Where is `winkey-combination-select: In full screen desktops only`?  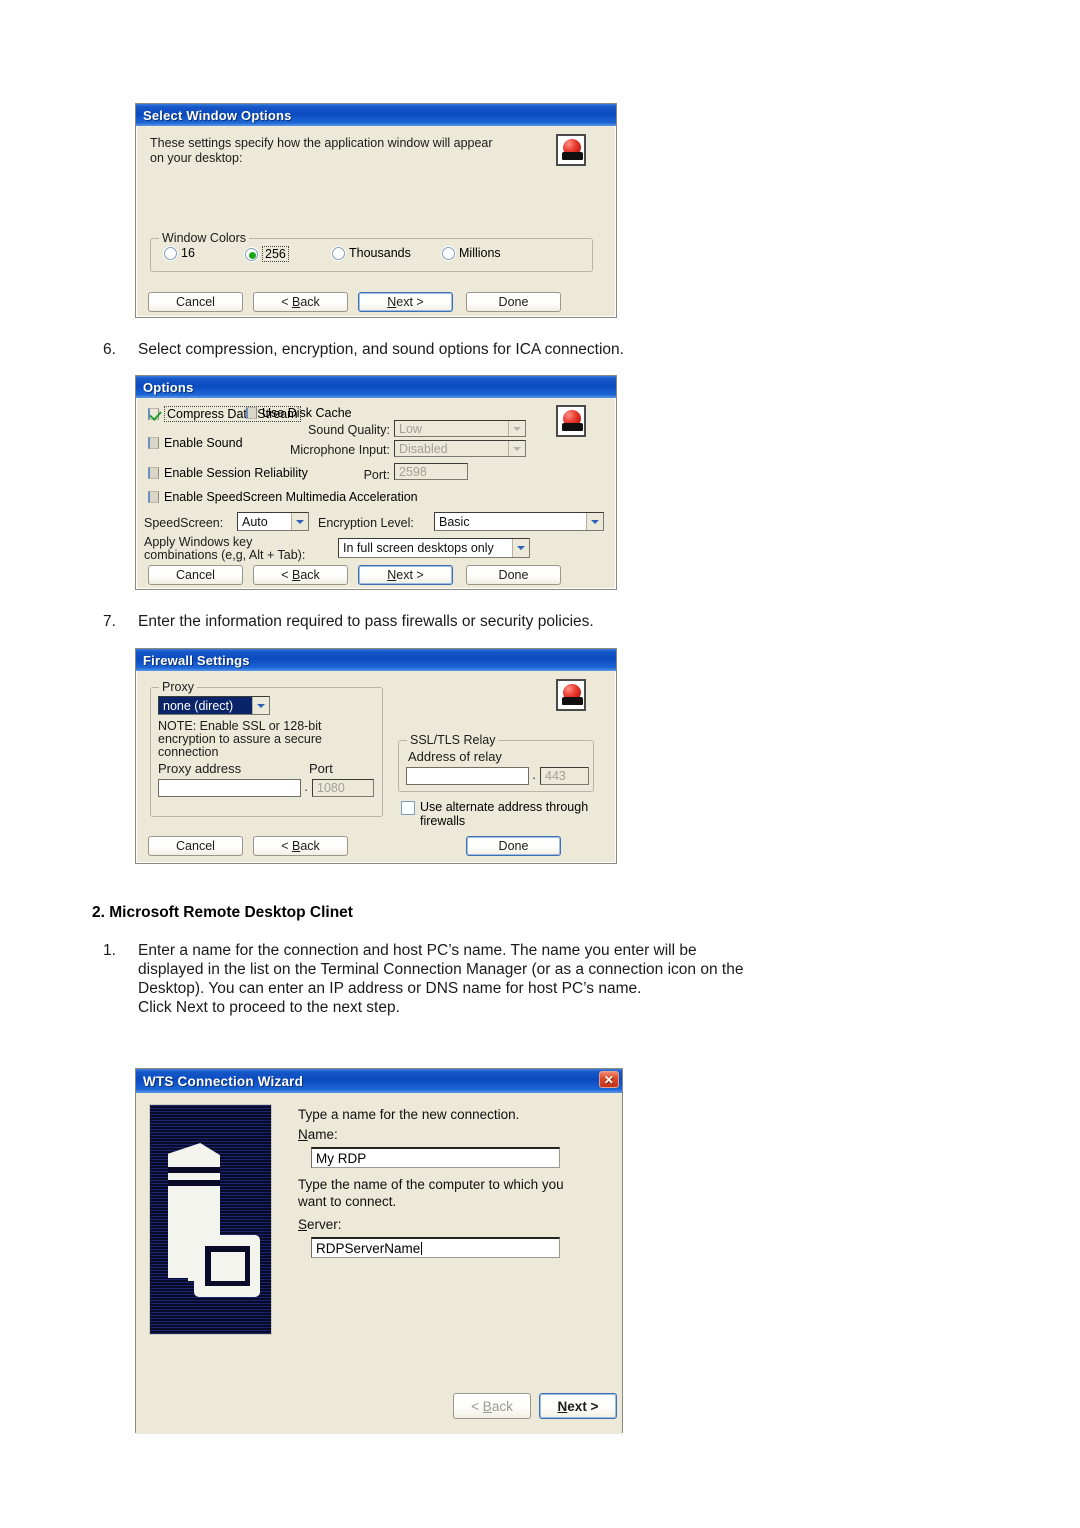 winkey-combination-select: In full screen desktops only is located at coordinates (434, 548).